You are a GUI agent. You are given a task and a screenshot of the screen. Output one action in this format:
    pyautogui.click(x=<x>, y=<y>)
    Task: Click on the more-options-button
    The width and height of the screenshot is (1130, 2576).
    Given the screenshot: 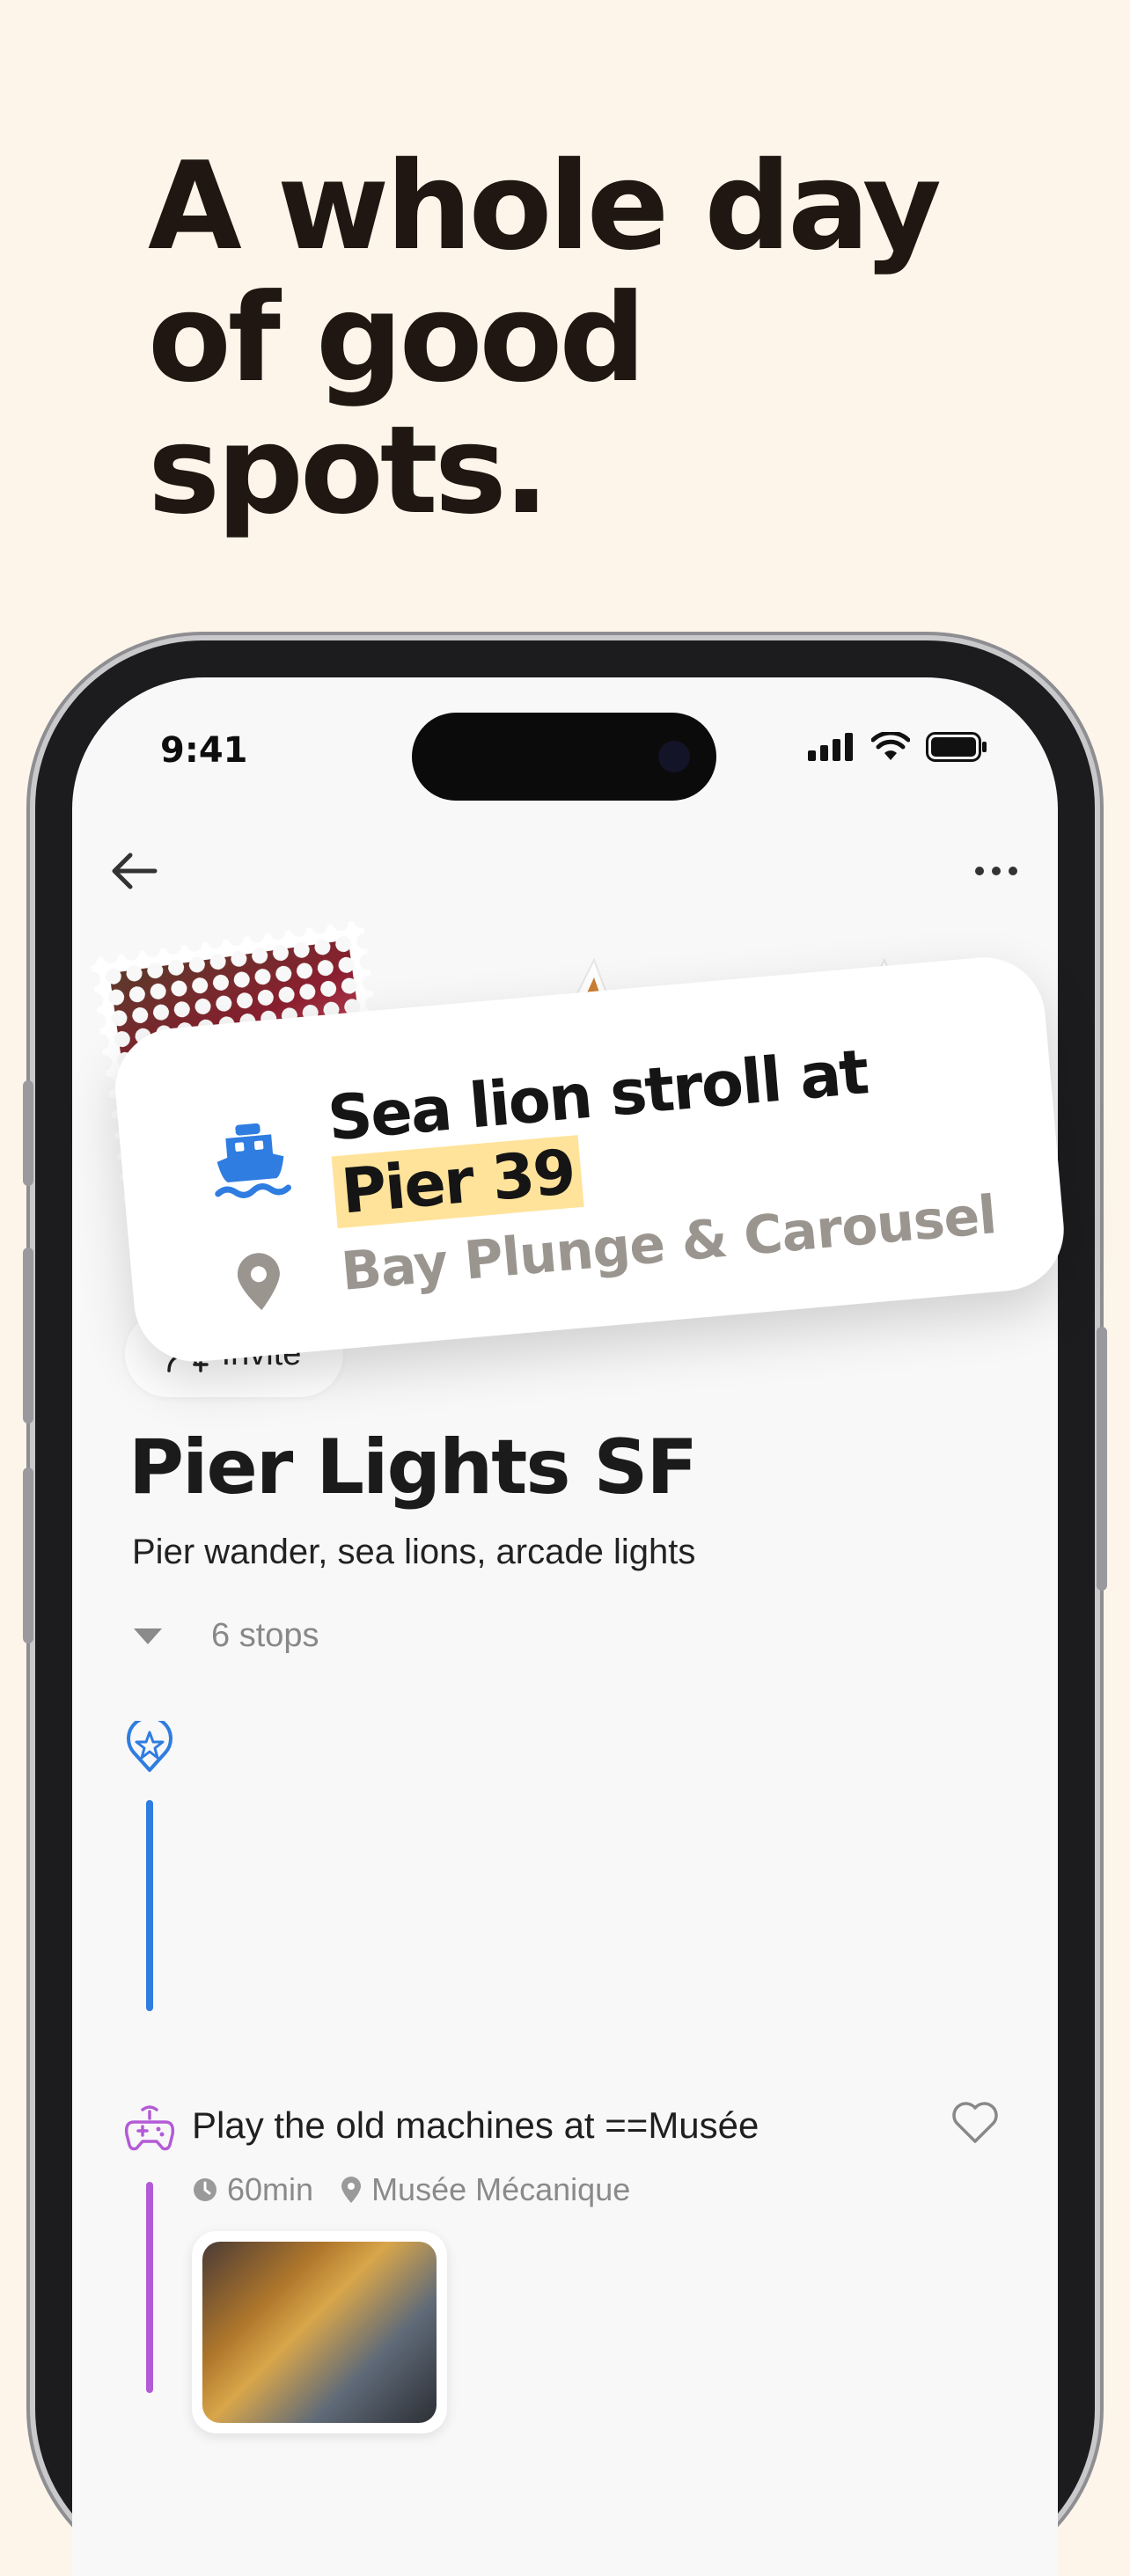 What is the action you would take?
    pyautogui.click(x=996, y=871)
    